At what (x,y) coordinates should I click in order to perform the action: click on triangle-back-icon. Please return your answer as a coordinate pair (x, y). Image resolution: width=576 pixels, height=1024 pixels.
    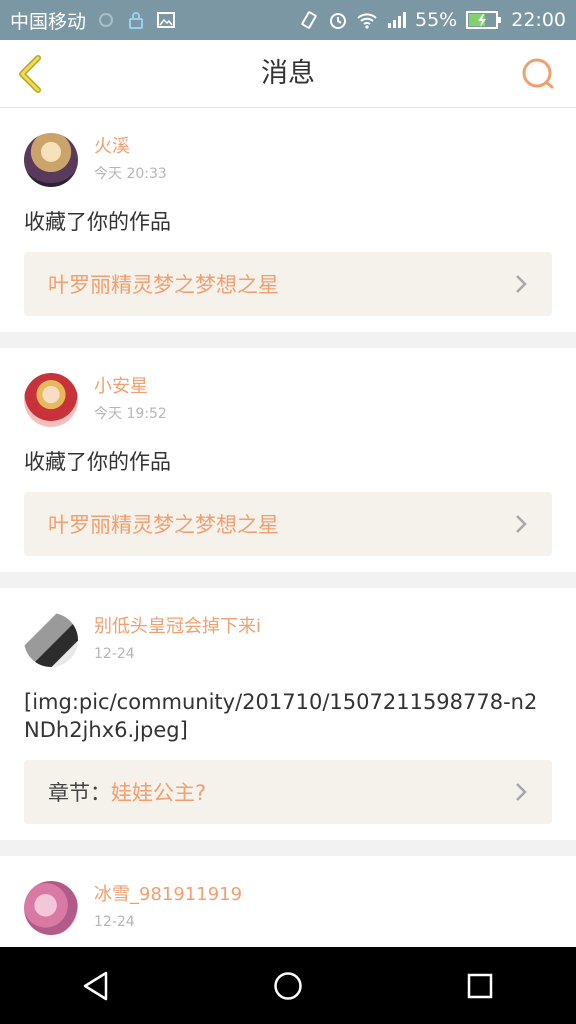
    Looking at the image, I should click on (95, 985).